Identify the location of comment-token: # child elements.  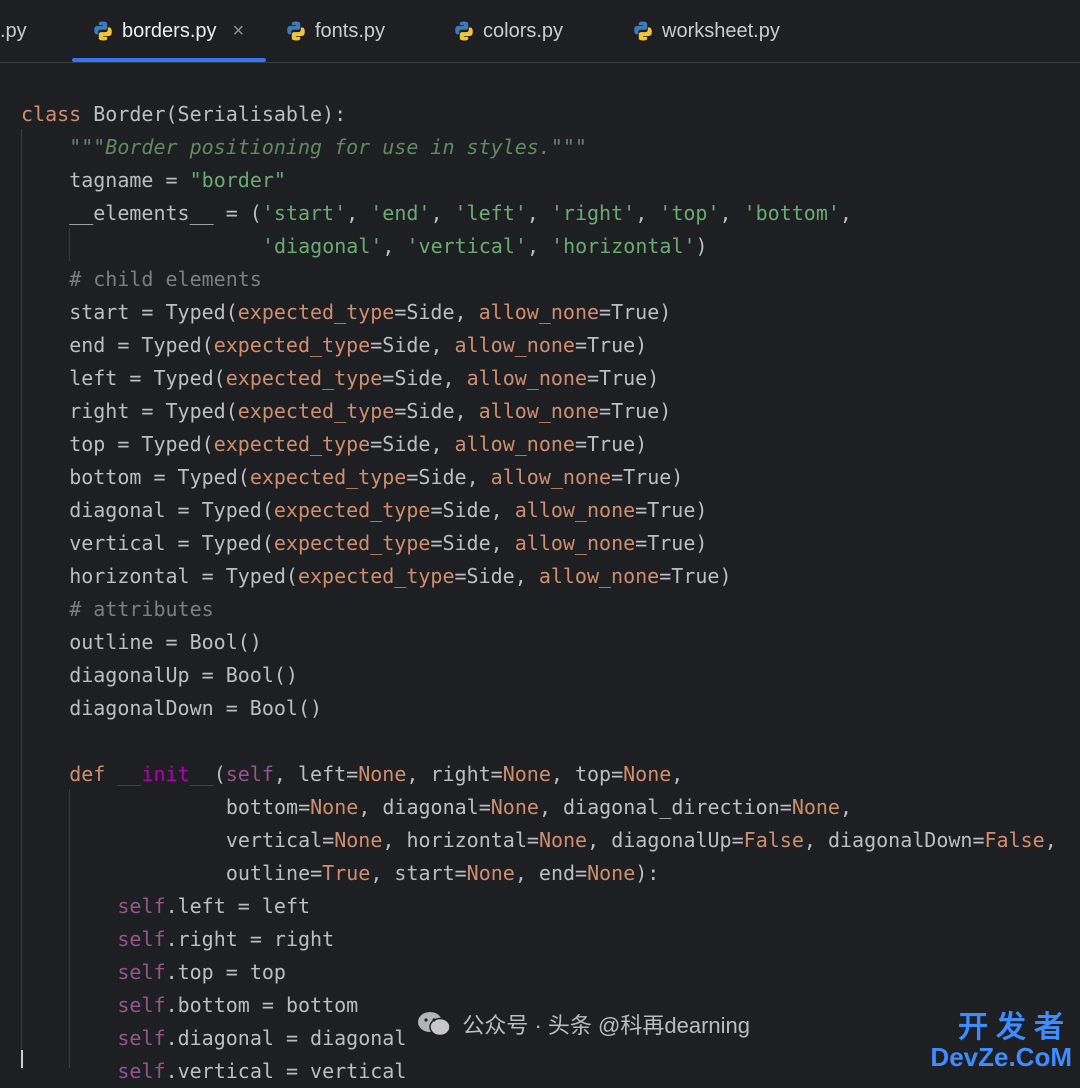
(165, 279).